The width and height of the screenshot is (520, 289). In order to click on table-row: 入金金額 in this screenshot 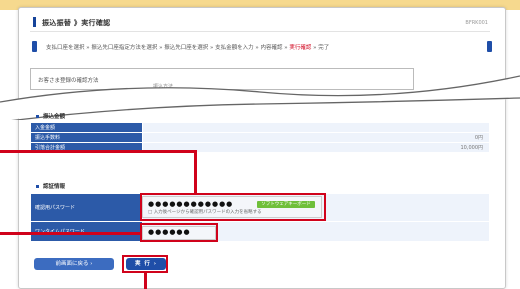, I will do `click(260, 127)`.